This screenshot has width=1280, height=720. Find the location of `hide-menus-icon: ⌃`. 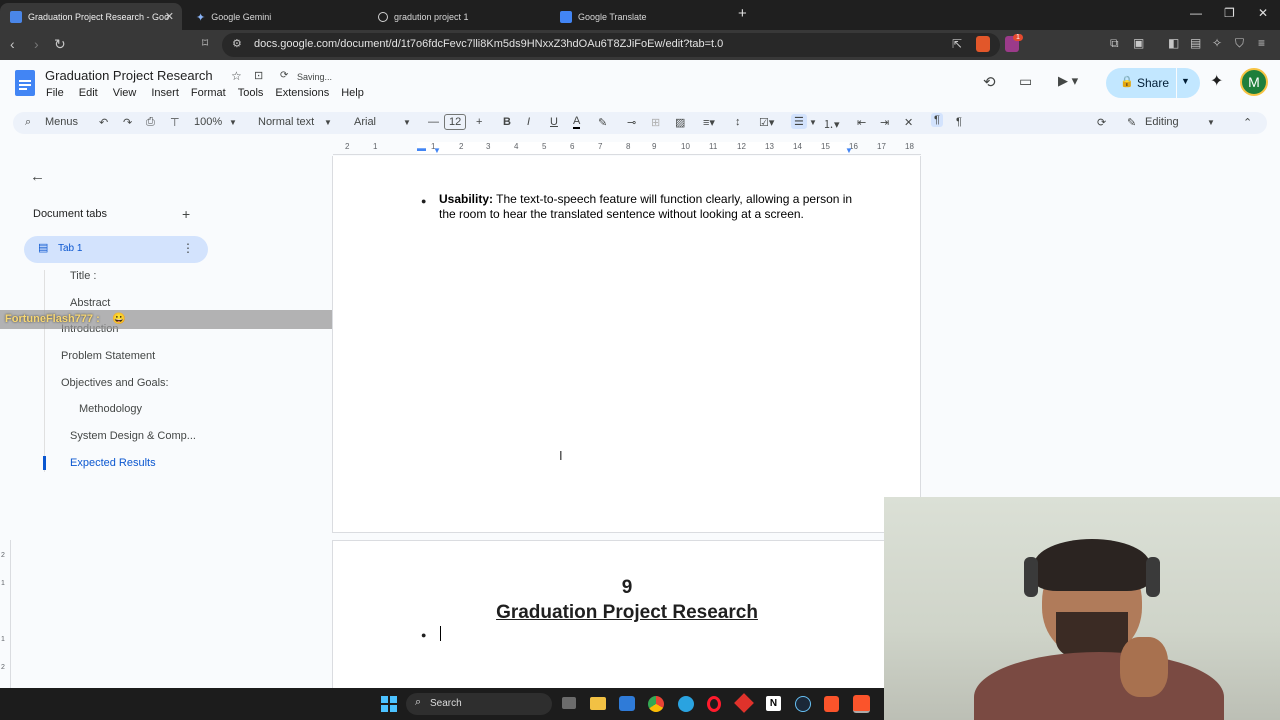

hide-menus-icon: ⌃ is located at coordinates (1247, 122).